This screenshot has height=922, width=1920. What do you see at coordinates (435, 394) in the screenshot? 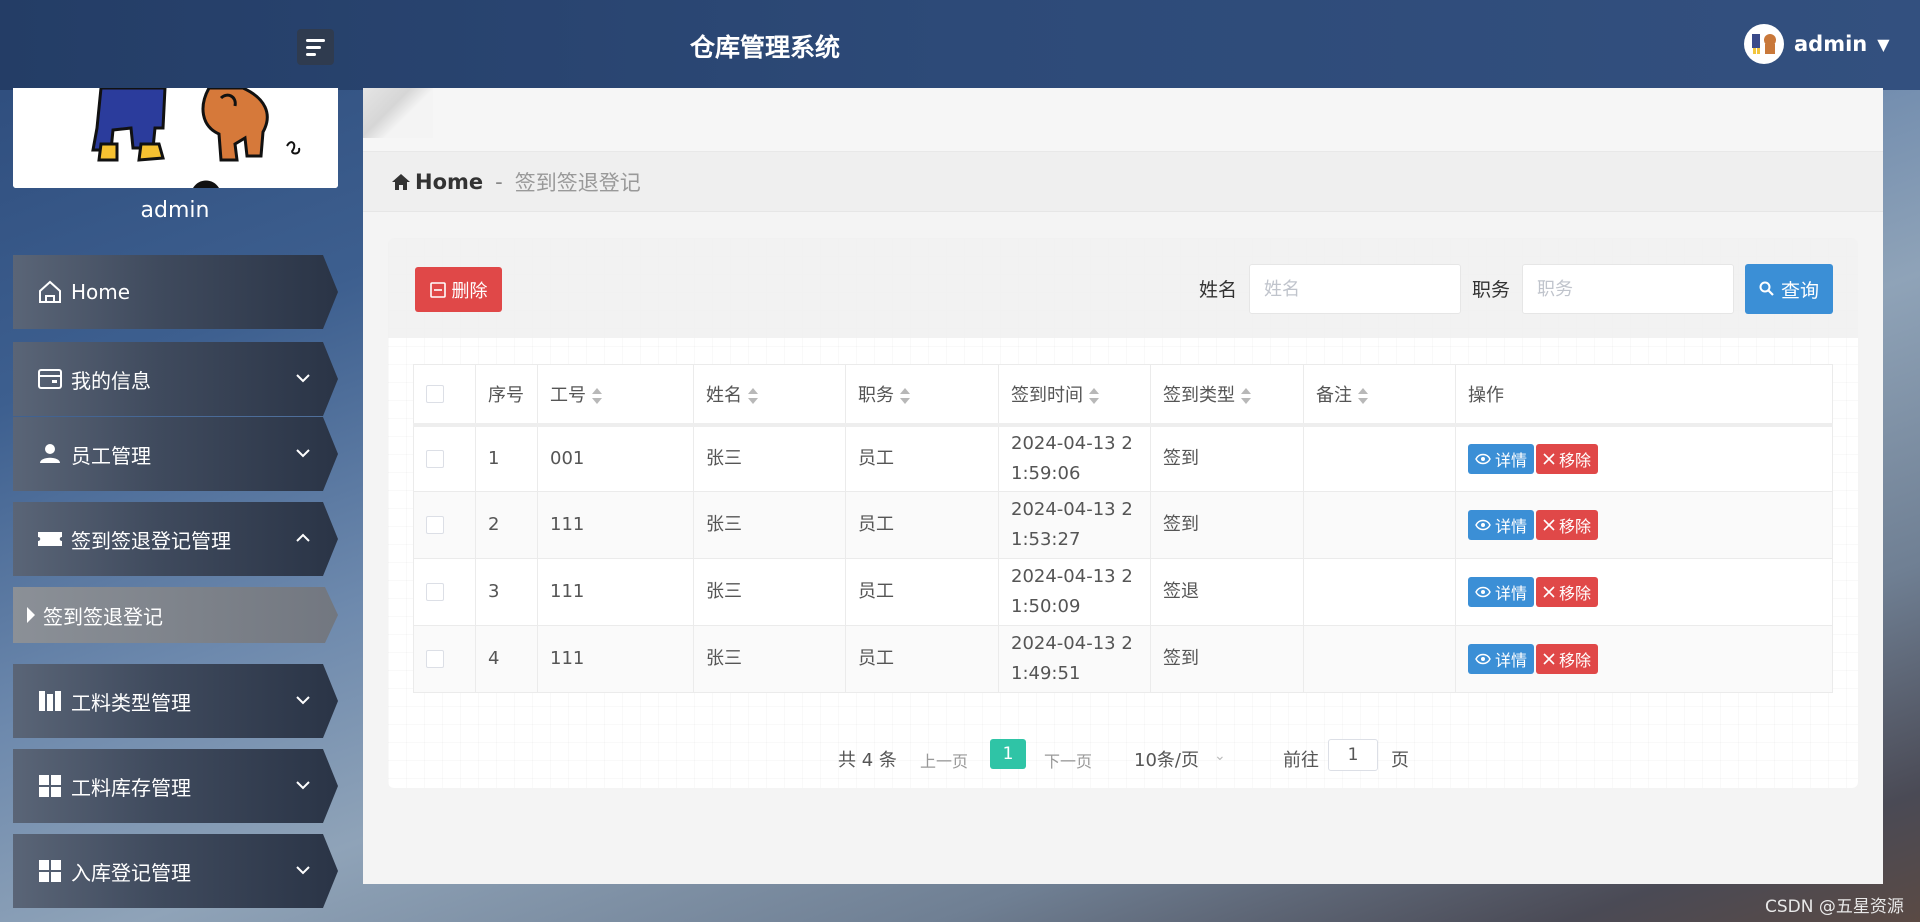
I see `select-all-checkbox` at bounding box center [435, 394].